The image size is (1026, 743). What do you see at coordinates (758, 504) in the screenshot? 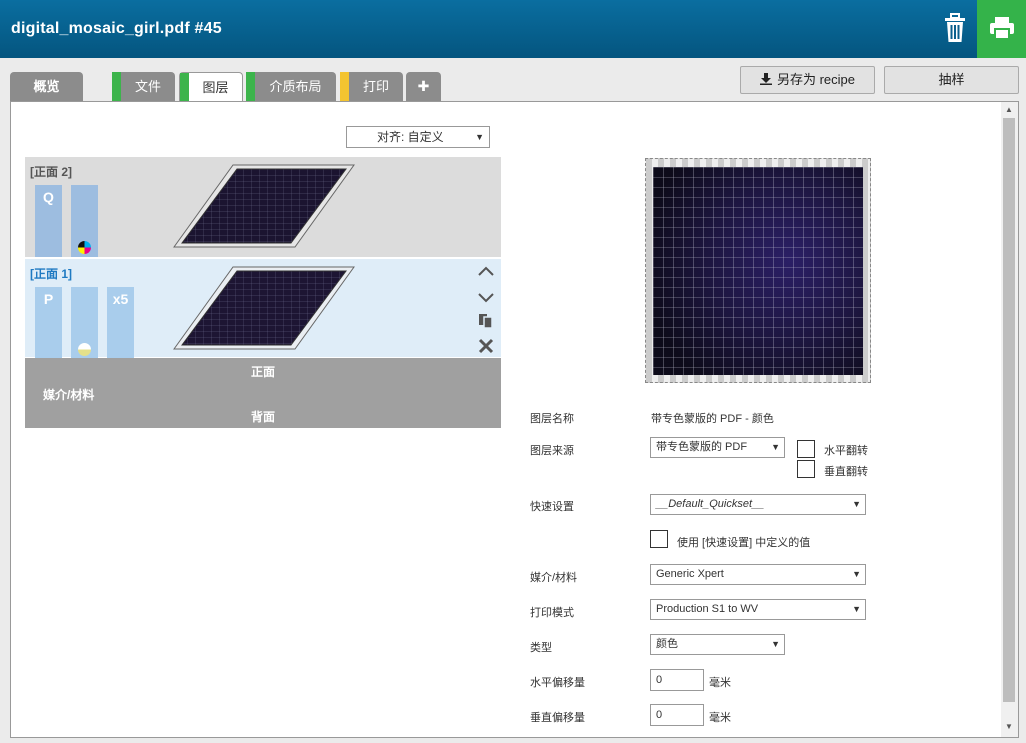
I see `quickset-select: __Default_Quickset__ ▼` at bounding box center [758, 504].